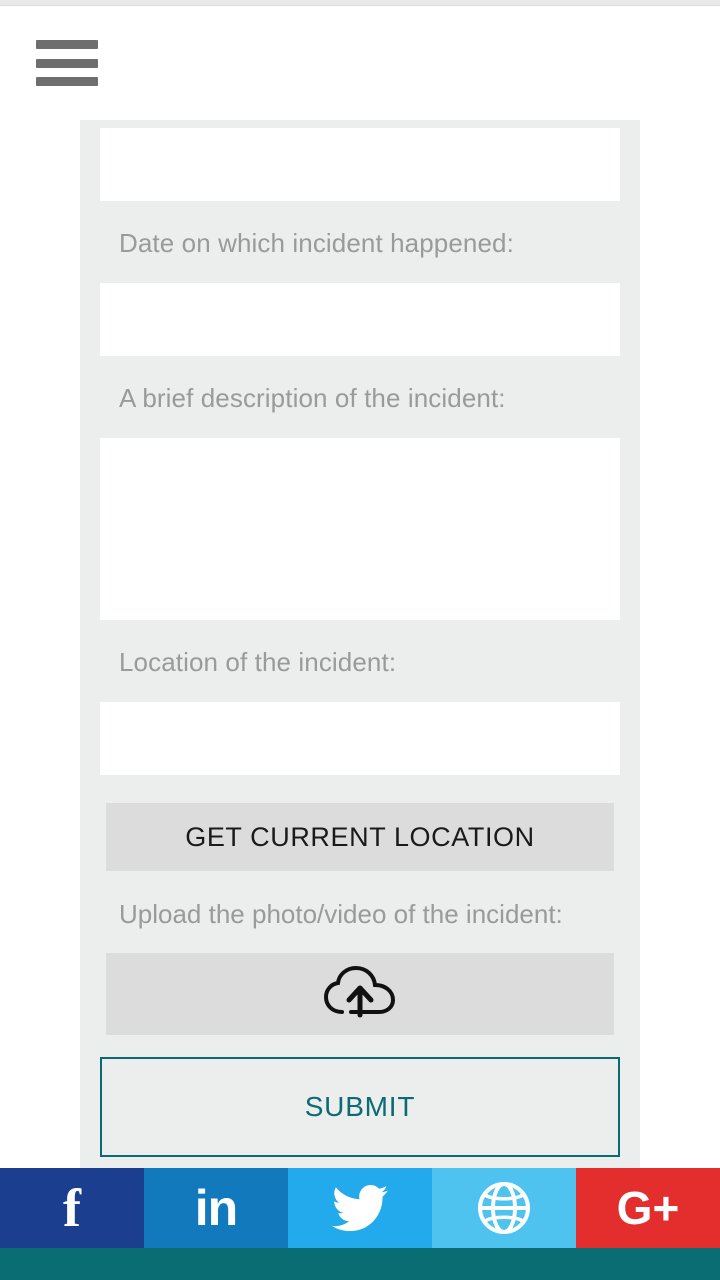 This screenshot has width=720, height=1280. I want to click on upload-media-button, so click(360, 994).